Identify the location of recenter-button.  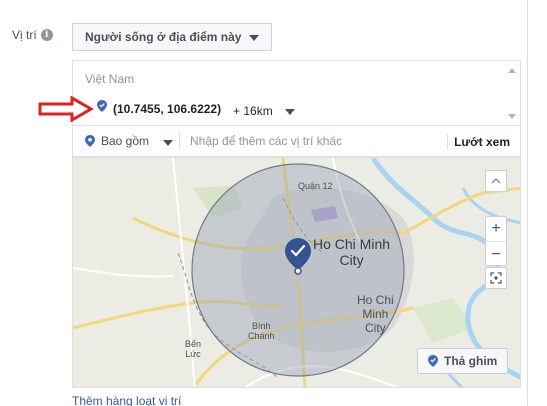
(496, 278).